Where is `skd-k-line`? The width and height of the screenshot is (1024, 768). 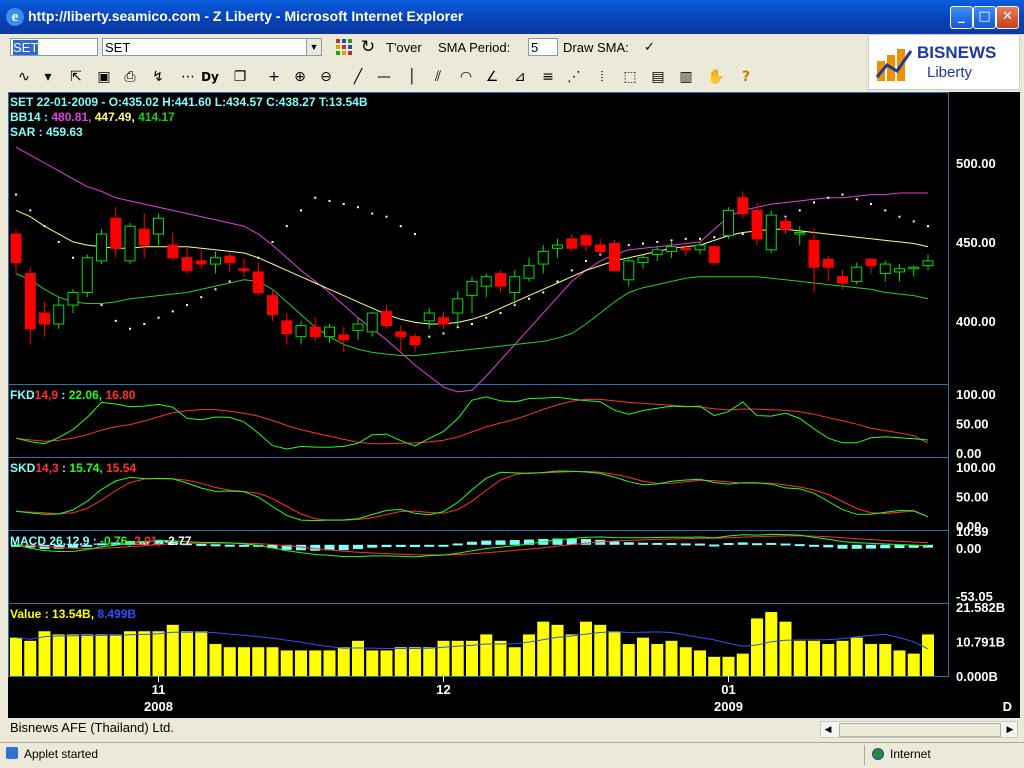 skd-k-line is located at coordinates (472, 496).